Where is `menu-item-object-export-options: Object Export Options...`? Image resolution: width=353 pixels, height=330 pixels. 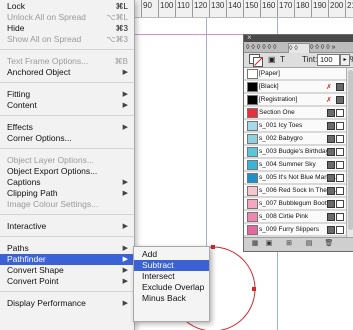
menu-item-object-export-options: Object Export Options... is located at coordinates (67, 171).